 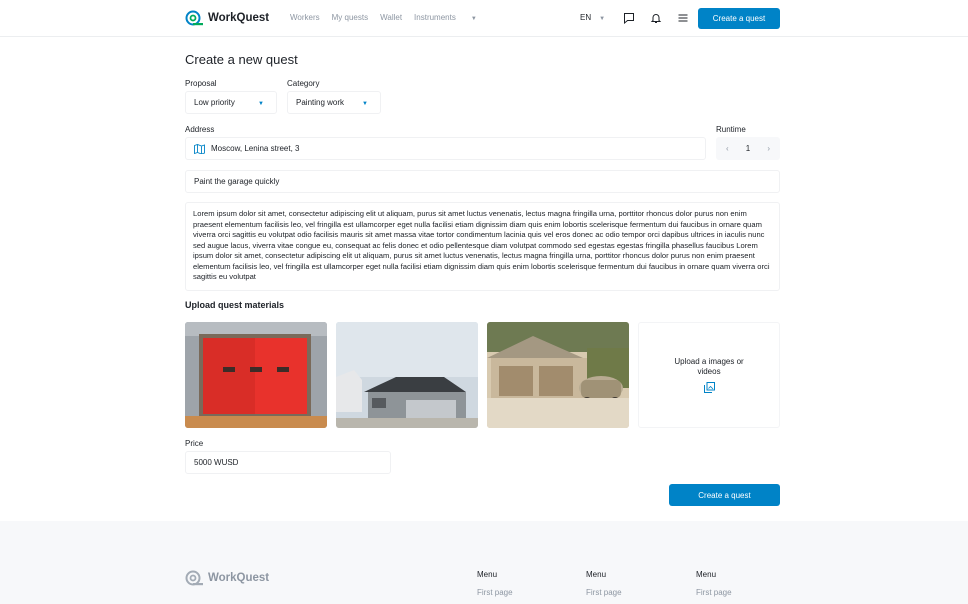 I want to click on address-label: Address, so click(x=200, y=129).